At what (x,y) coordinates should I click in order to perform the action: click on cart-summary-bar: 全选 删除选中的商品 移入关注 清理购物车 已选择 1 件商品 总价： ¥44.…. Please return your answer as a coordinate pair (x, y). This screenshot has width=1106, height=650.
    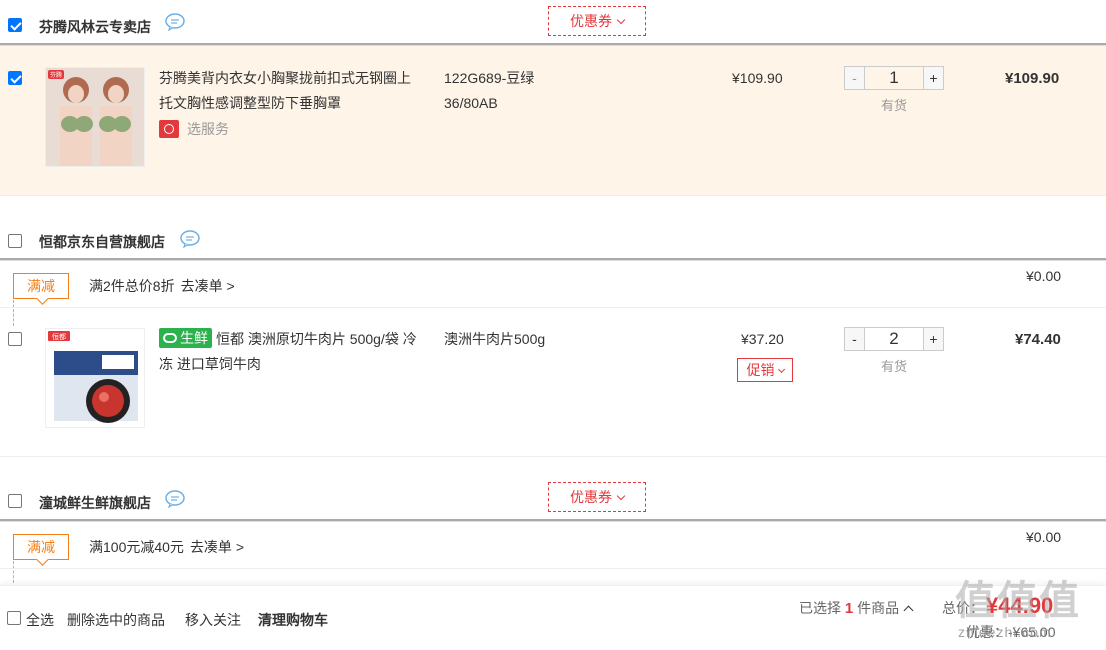
    Looking at the image, I should click on (553, 614).